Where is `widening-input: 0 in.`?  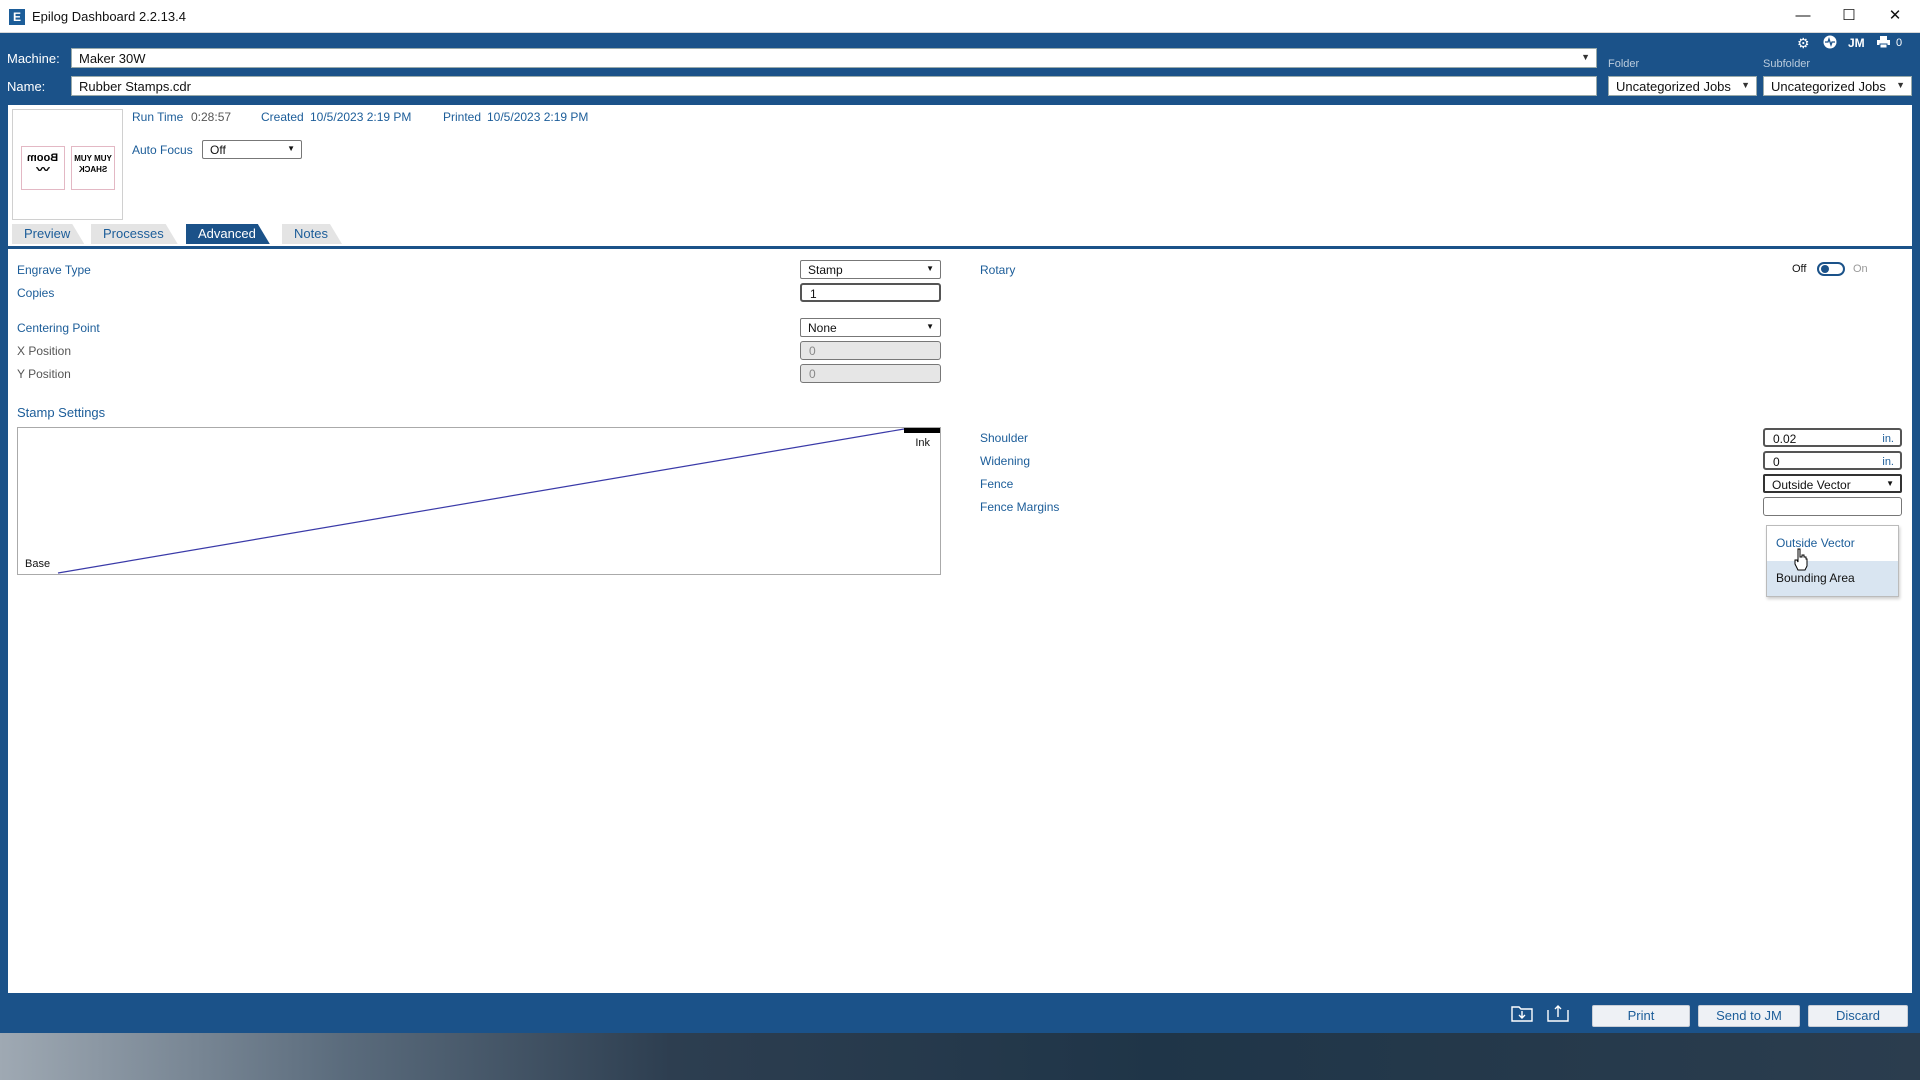 widening-input: 0 in. is located at coordinates (1832, 460).